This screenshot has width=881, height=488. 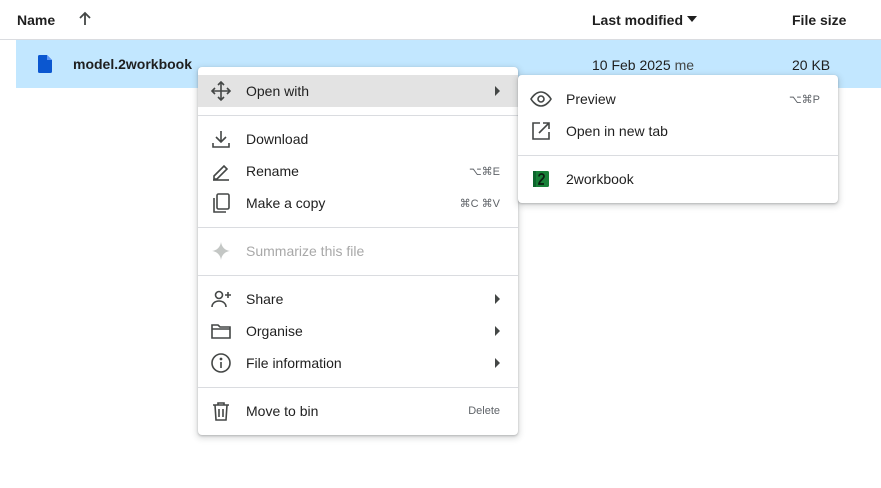 What do you see at coordinates (45, 64) in the screenshot?
I see `document-icon` at bounding box center [45, 64].